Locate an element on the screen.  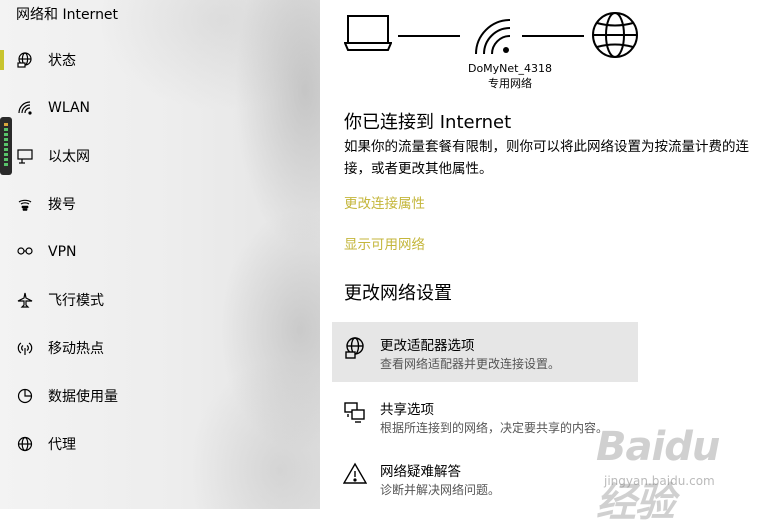
proxy-globe-icon is located at coordinates (25, 444).